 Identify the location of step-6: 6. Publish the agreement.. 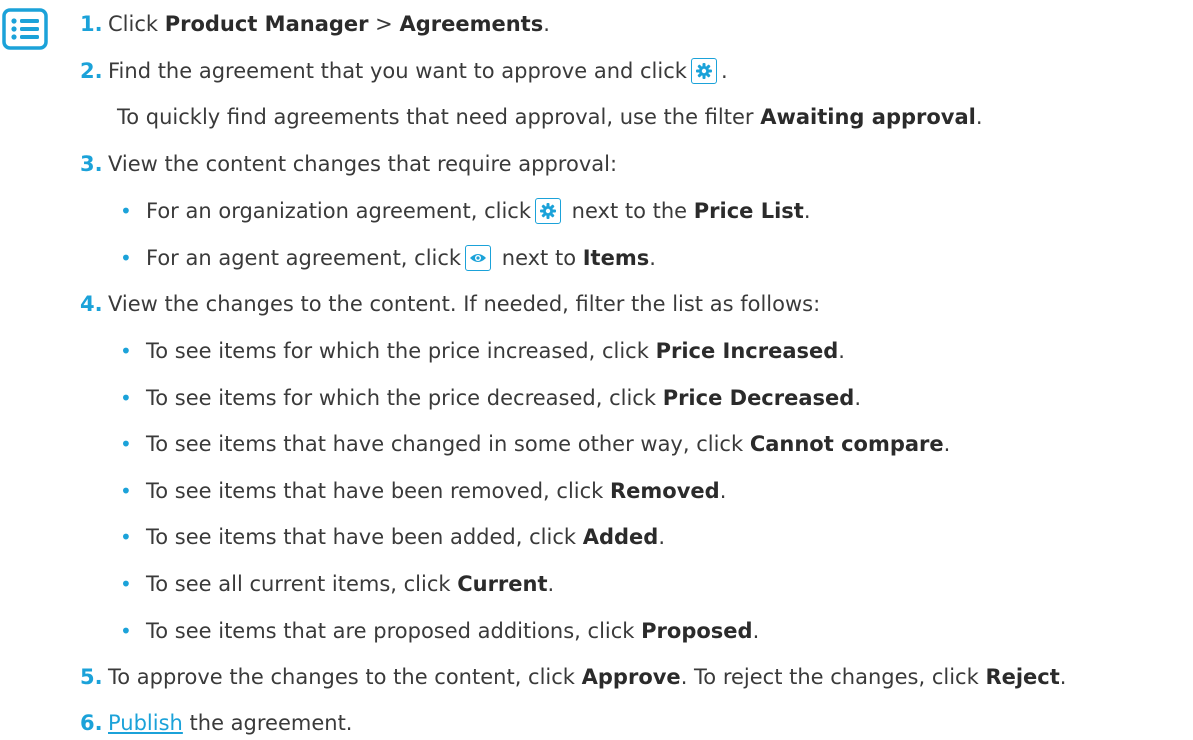
(216, 723).